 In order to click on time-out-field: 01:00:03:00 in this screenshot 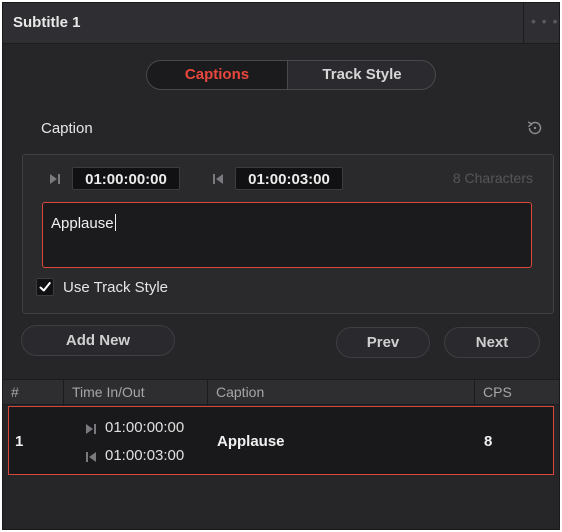, I will do `click(289, 178)`.